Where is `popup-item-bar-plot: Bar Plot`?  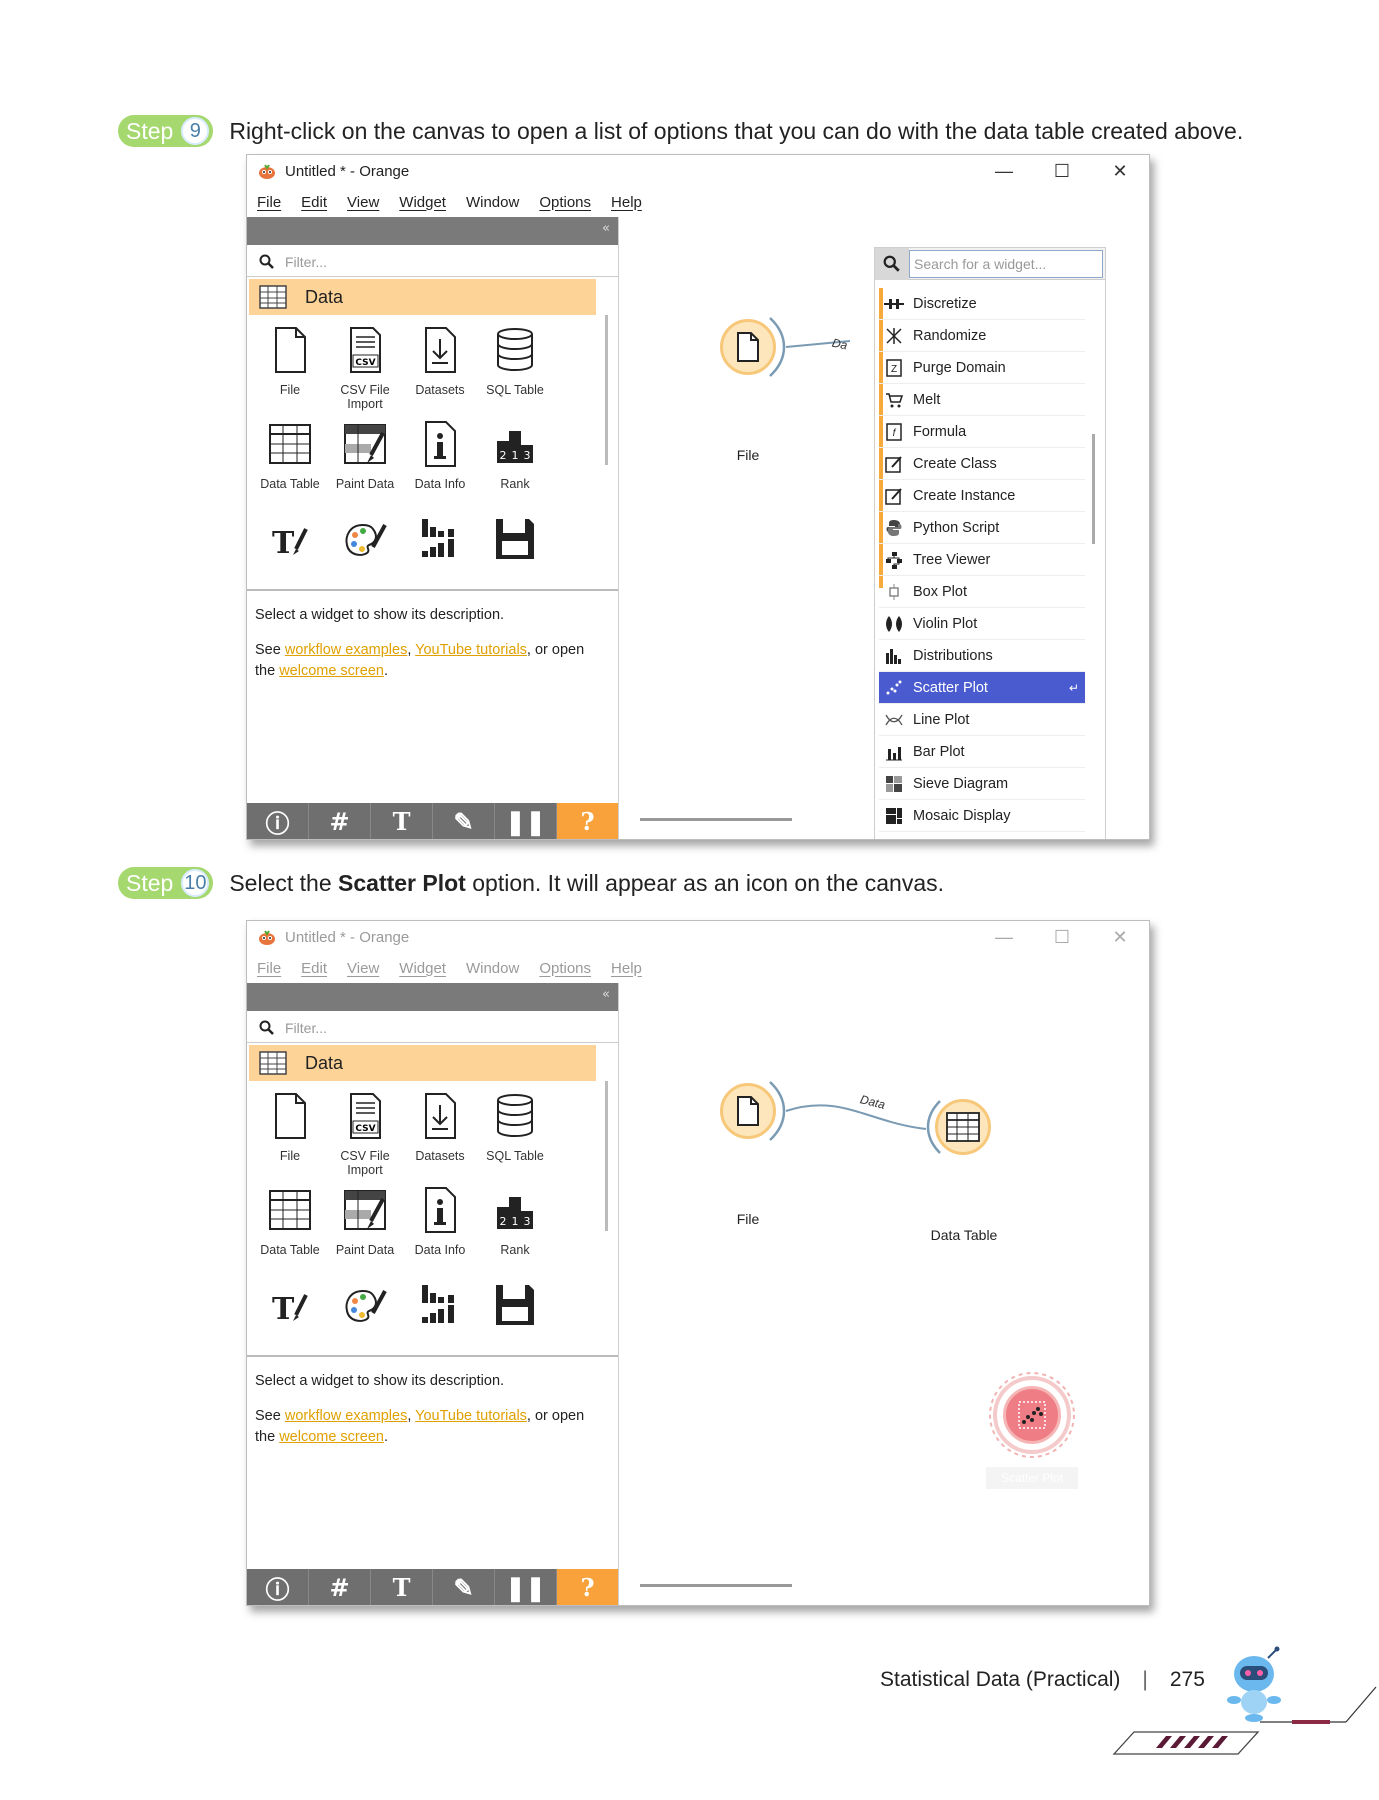 popup-item-bar-plot: Bar Plot is located at coordinates (982, 752).